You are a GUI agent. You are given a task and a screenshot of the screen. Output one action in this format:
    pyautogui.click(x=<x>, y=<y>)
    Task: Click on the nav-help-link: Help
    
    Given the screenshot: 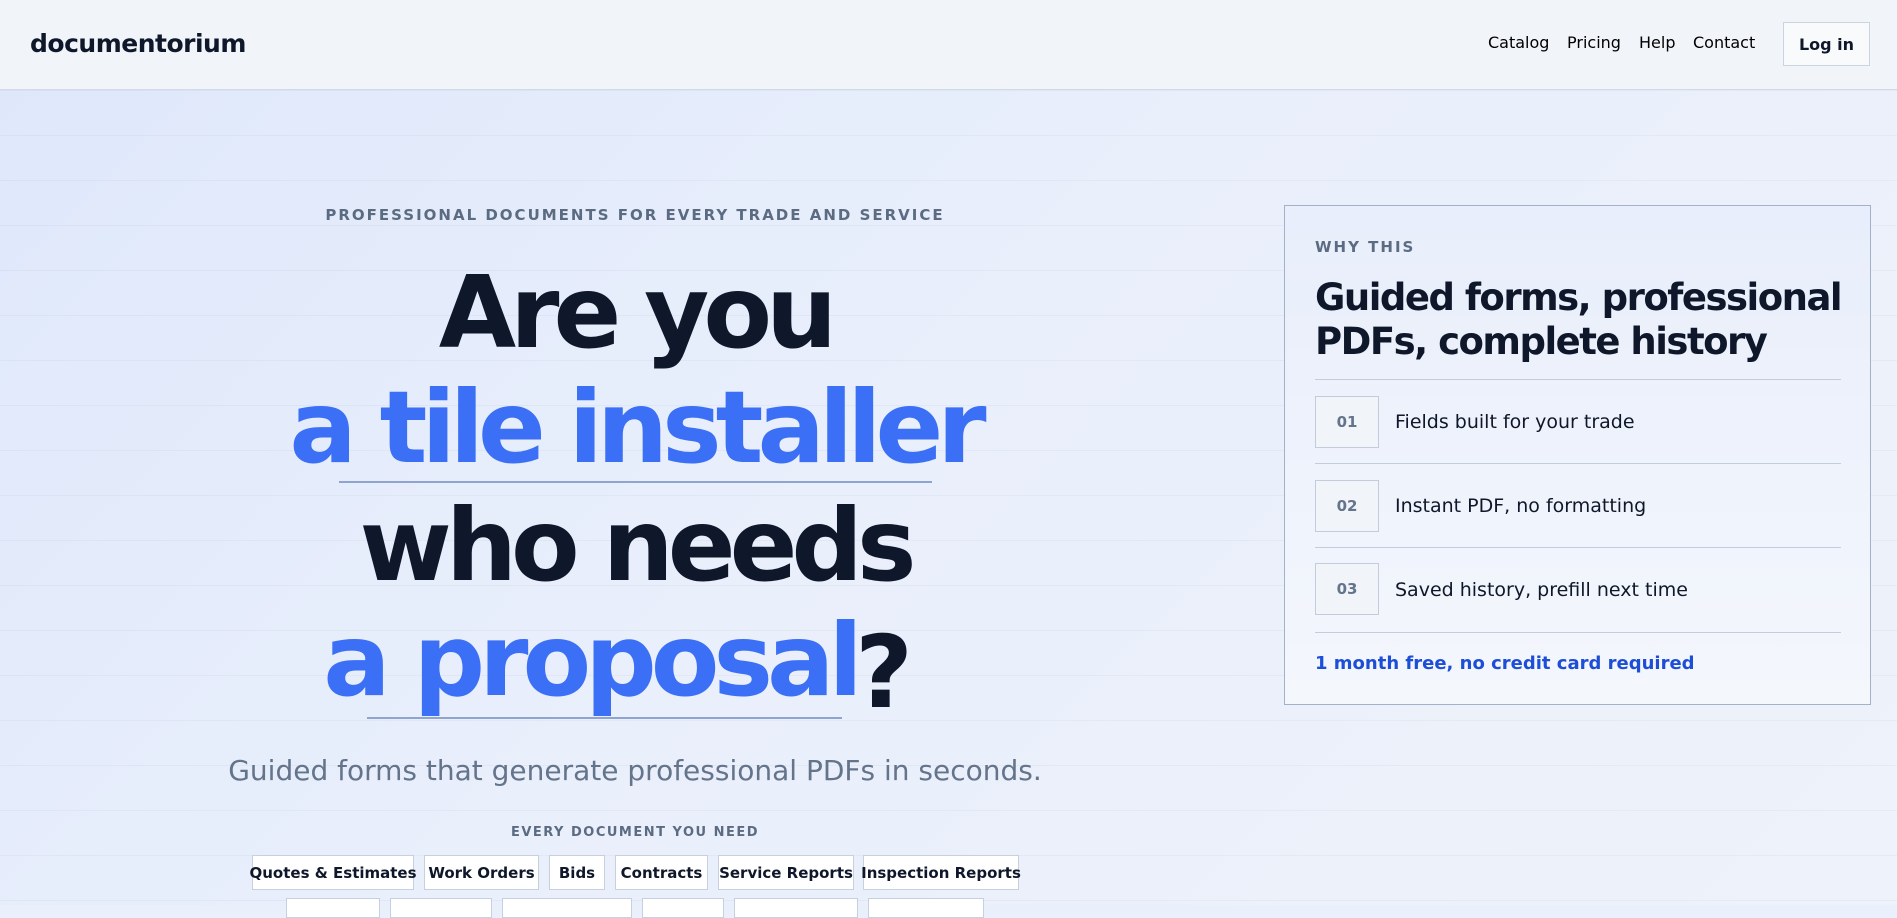 What is the action you would take?
    pyautogui.click(x=1657, y=42)
    